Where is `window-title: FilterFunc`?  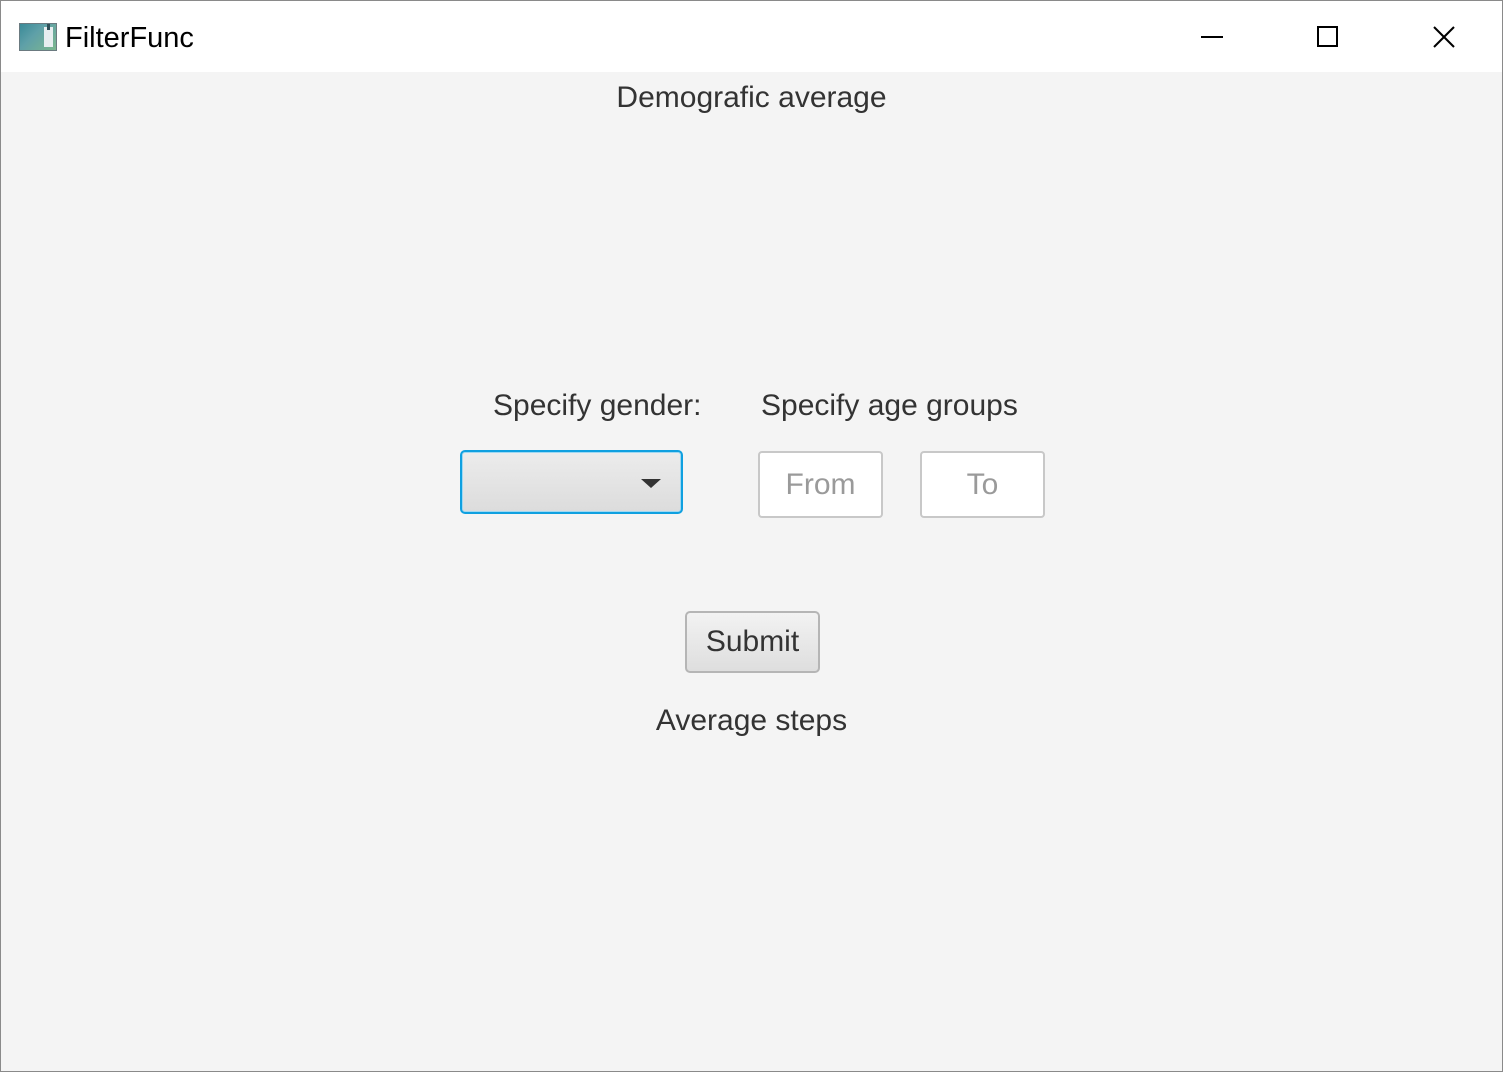
window-title: FilterFunc is located at coordinates (129, 38).